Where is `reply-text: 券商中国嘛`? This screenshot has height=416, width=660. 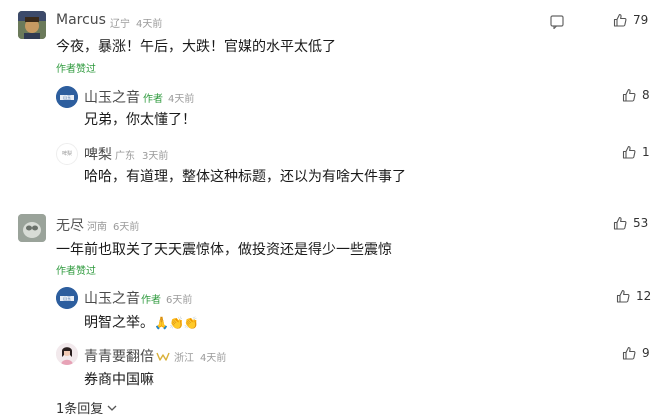 reply-text: 券商中国嘛 is located at coordinates (119, 380).